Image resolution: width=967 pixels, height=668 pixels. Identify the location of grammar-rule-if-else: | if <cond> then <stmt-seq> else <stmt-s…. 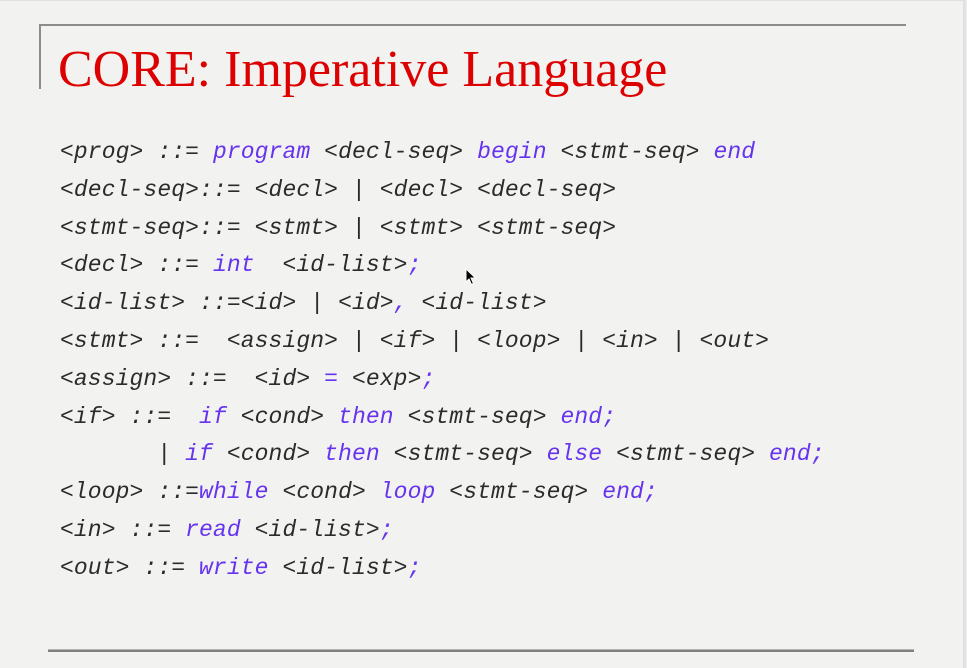
(442, 455).